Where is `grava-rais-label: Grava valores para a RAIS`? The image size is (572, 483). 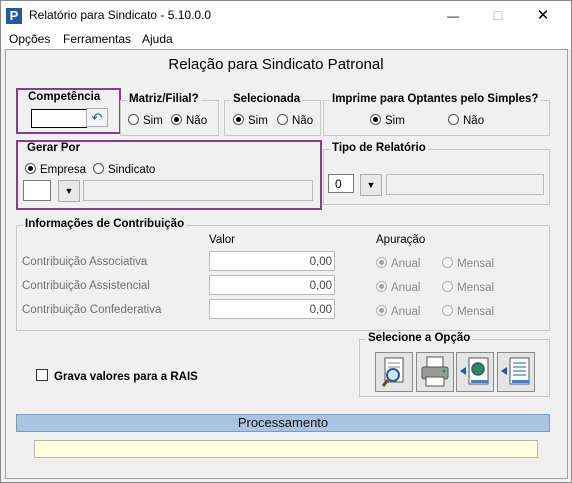
grava-rais-label: Grava valores para a RAIS is located at coordinates (126, 377).